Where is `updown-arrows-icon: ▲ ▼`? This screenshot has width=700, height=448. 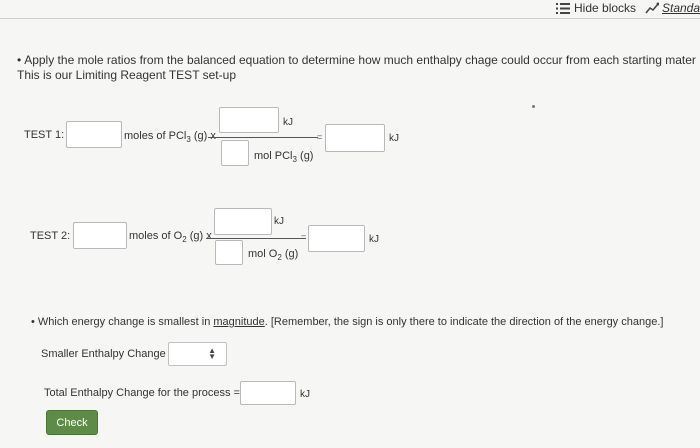
updown-arrows-icon: ▲ ▼ is located at coordinates (212, 353).